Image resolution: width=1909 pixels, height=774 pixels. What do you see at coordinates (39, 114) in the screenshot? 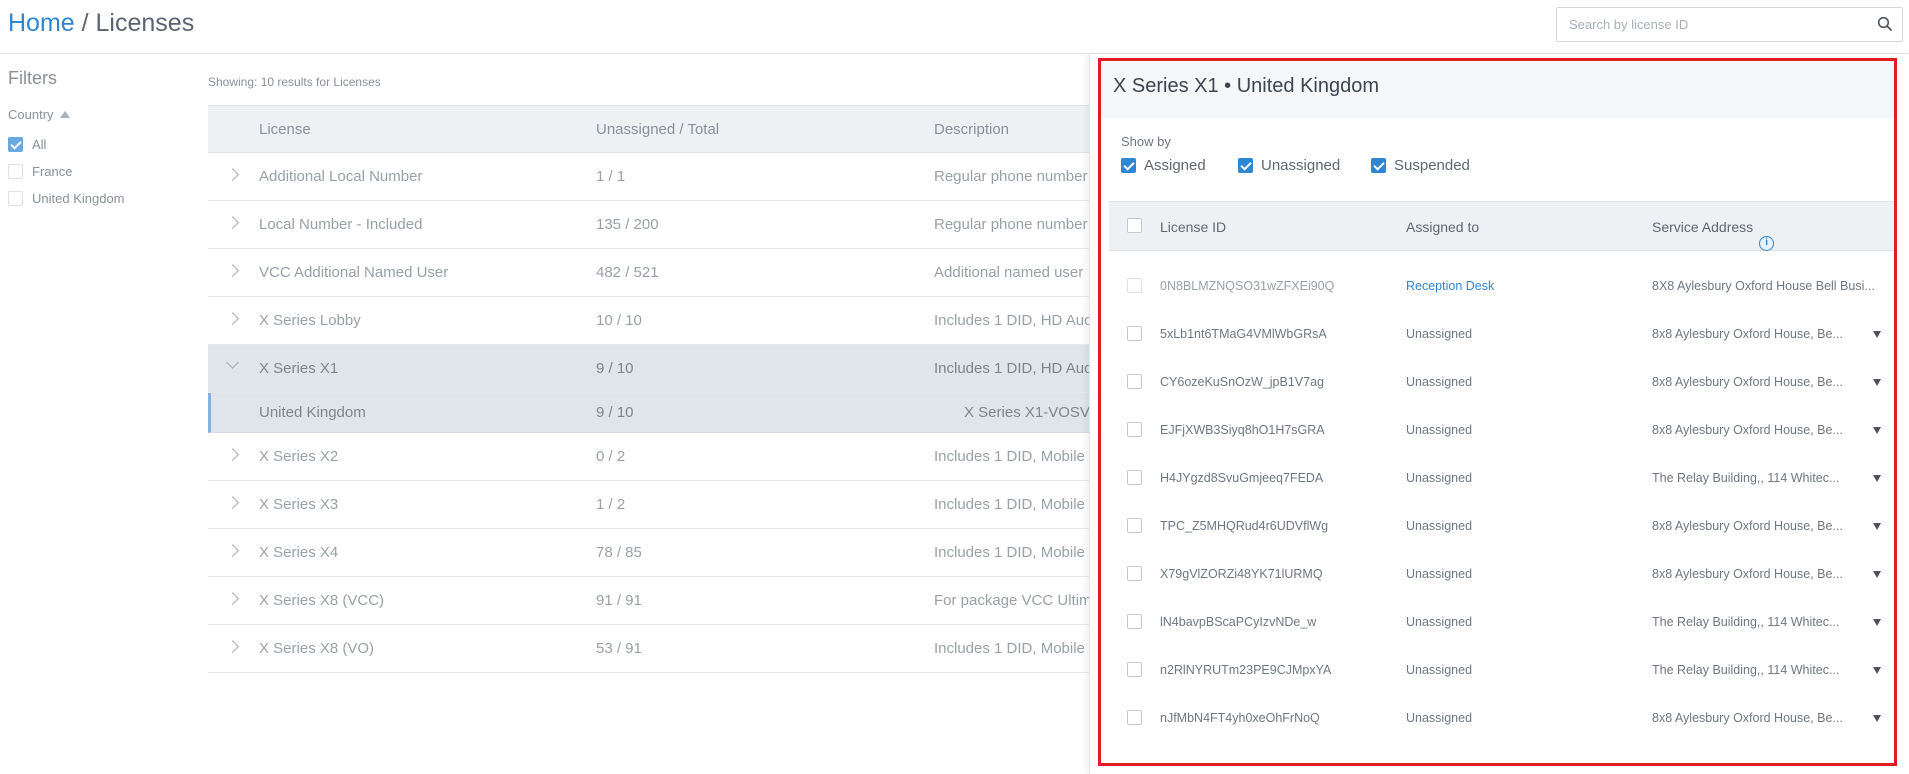
I see `country-filter-header: Country` at bounding box center [39, 114].